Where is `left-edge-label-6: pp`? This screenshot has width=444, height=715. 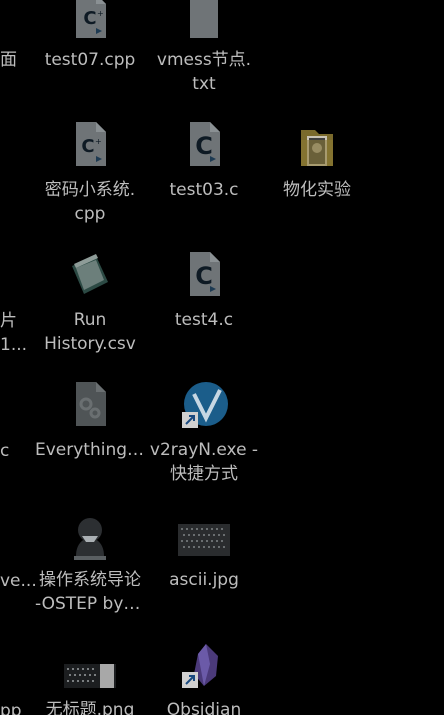
left-edge-label-6: pp is located at coordinates (11, 707).